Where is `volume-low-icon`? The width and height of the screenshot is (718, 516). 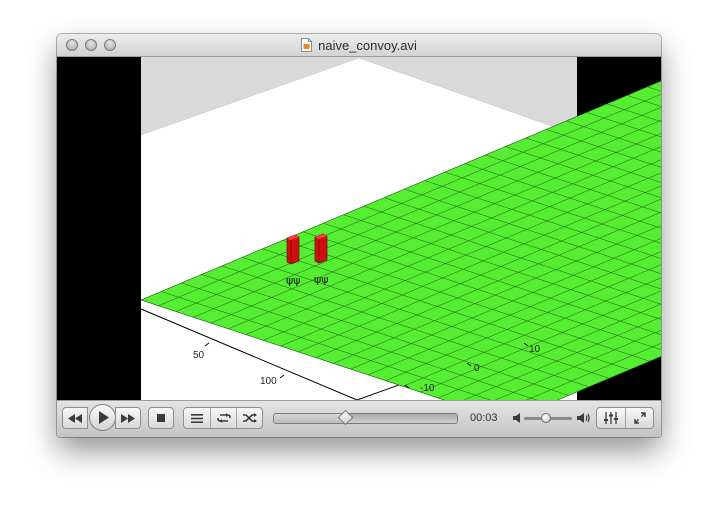
volume-low-icon is located at coordinates (516, 418).